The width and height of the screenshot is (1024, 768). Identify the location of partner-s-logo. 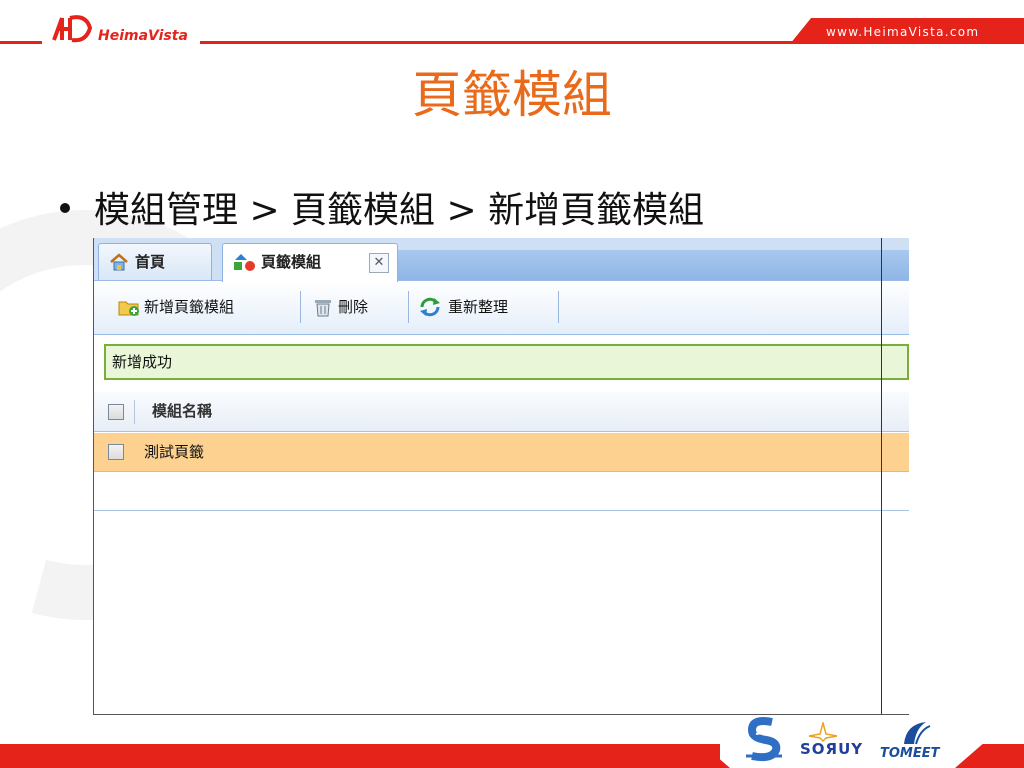
(765, 740).